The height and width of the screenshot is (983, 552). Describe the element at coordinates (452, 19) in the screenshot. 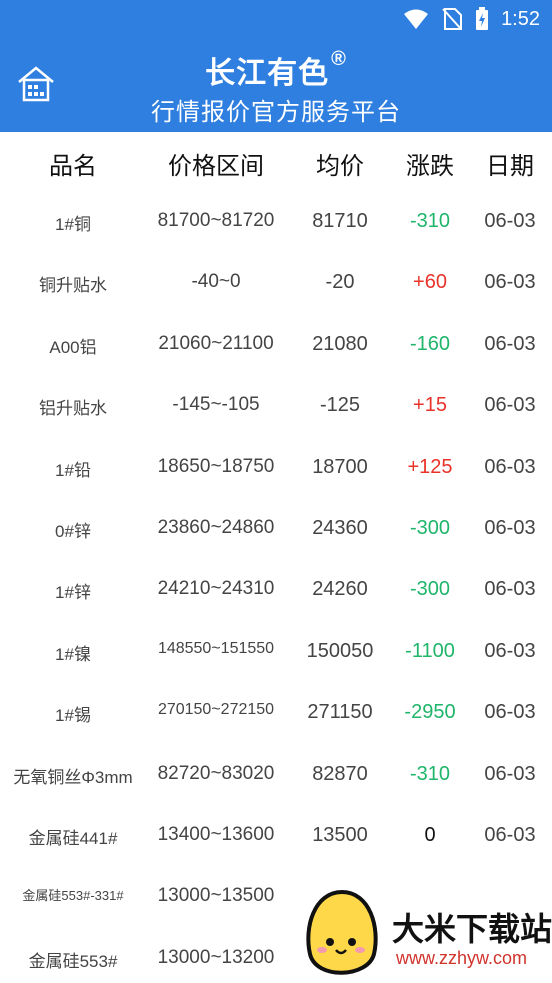

I see `no-sim-icon` at that location.